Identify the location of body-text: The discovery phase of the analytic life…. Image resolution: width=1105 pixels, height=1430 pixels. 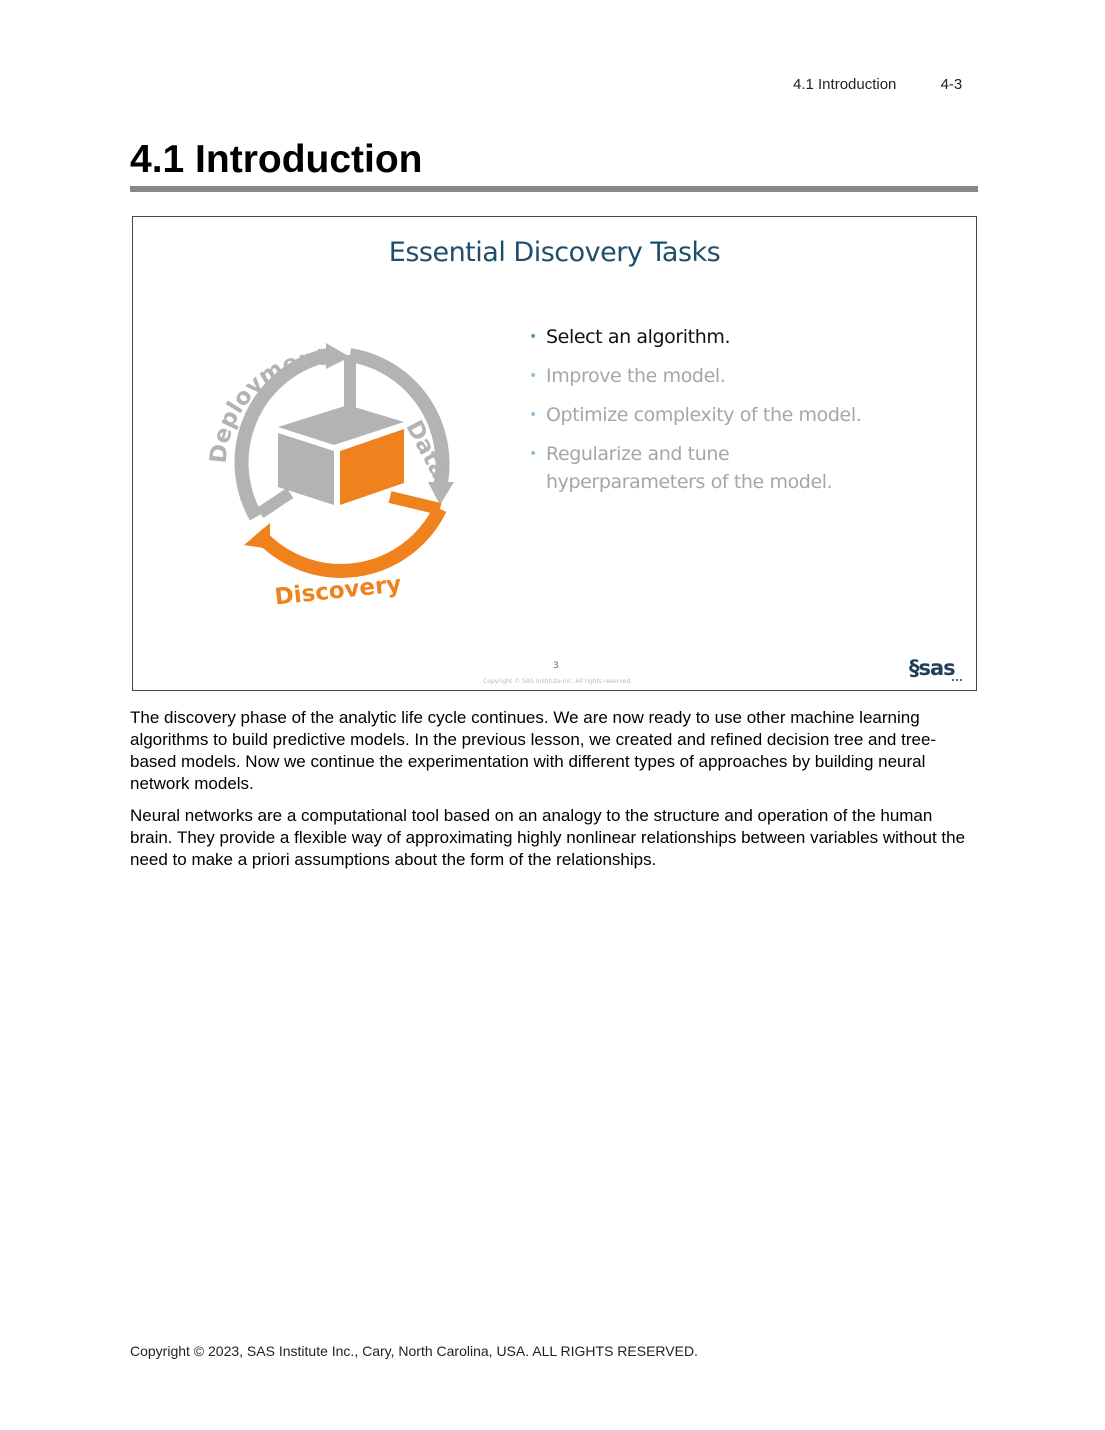
(550, 794).